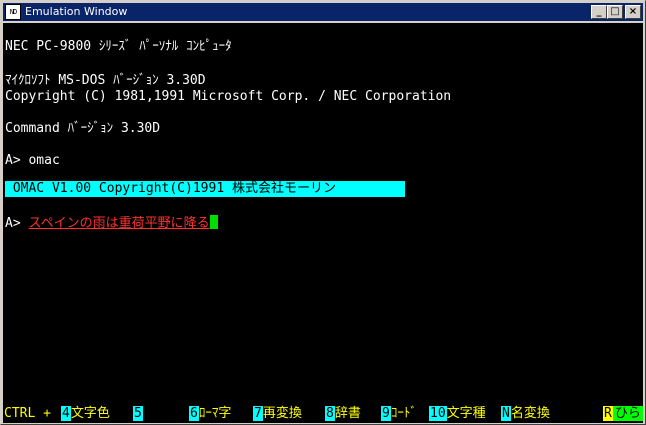 The height and width of the screenshot is (425, 646). I want to click on fkey-5: 5, so click(138, 414).